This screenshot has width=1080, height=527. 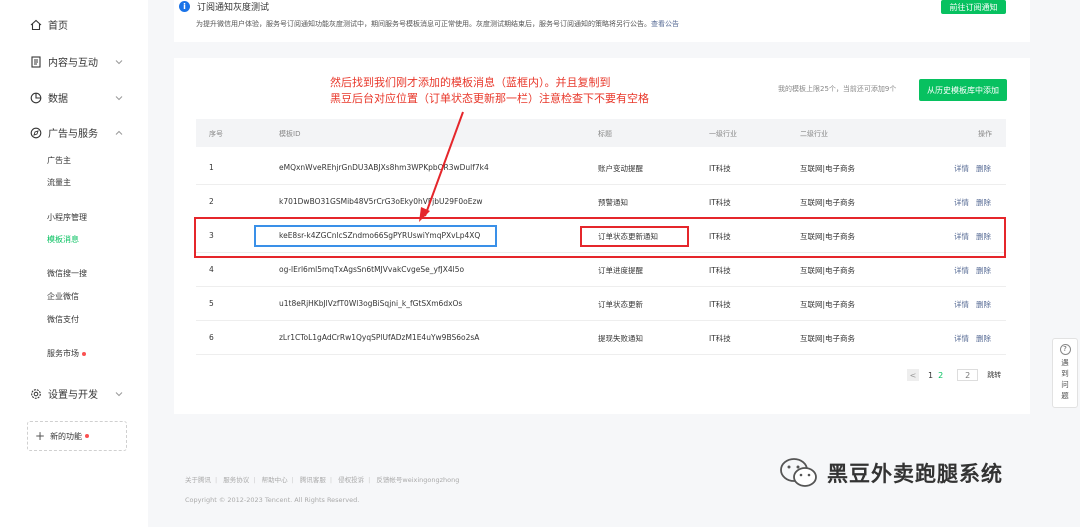 What do you see at coordinates (915, 474) in the screenshot?
I see `watermark-text: 黑豆外卖跑腿系统` at bounding box center [915, 474].